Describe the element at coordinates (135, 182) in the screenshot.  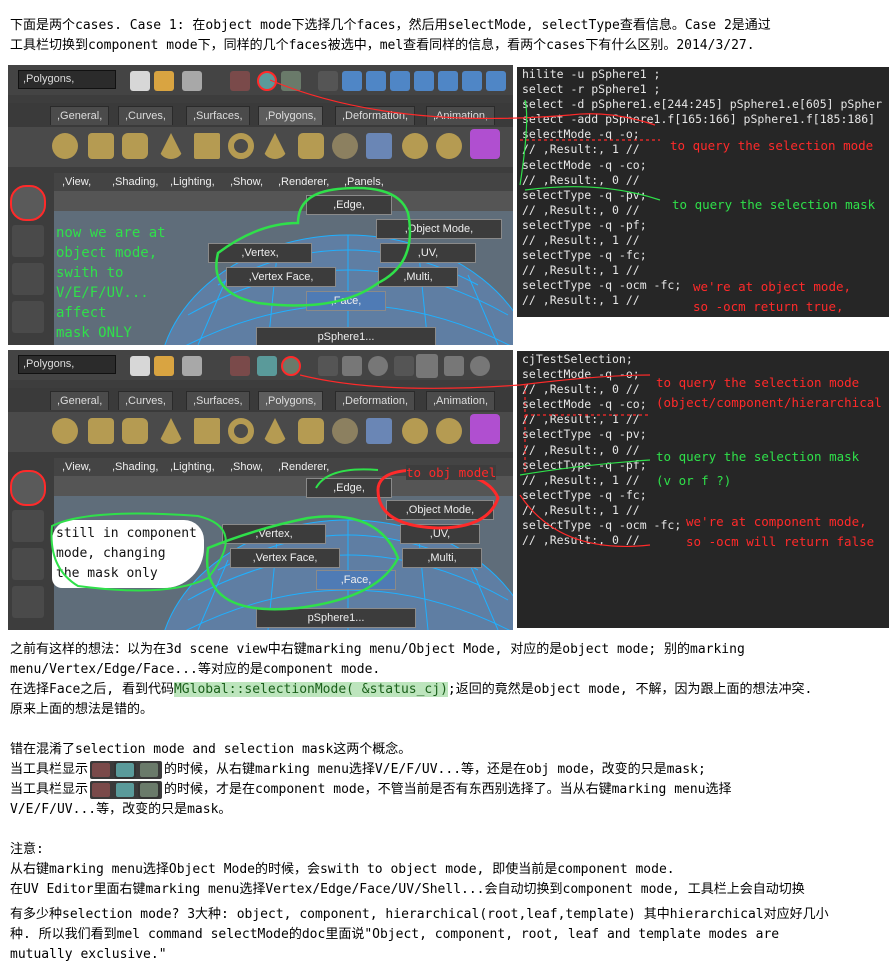
I see `panel-menu-shading: ,Shading,` at that location.